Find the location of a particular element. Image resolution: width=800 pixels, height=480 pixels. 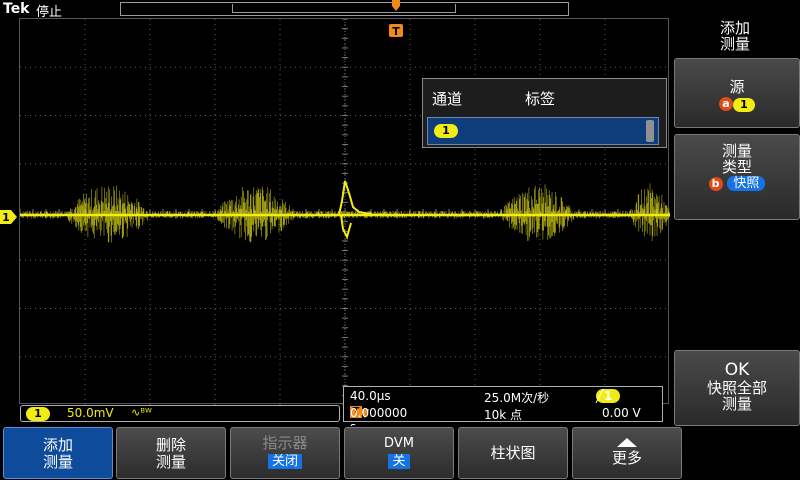

ch1-ground-marker-icon: 1 is located at coordinates (9, 217).